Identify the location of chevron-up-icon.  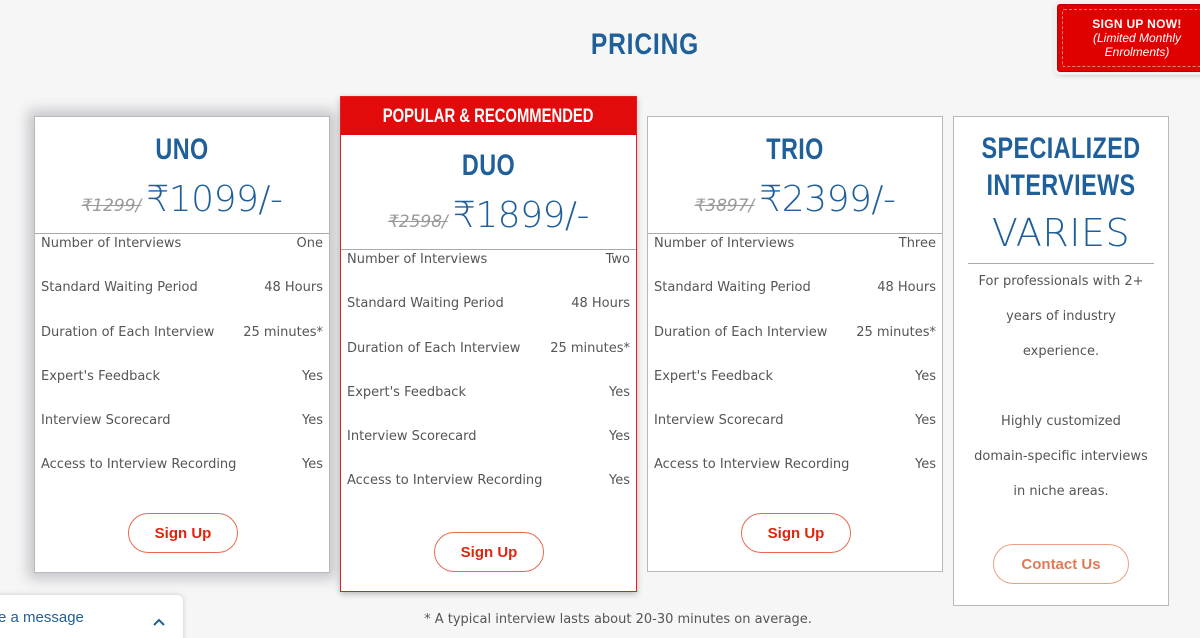
(159, 620).